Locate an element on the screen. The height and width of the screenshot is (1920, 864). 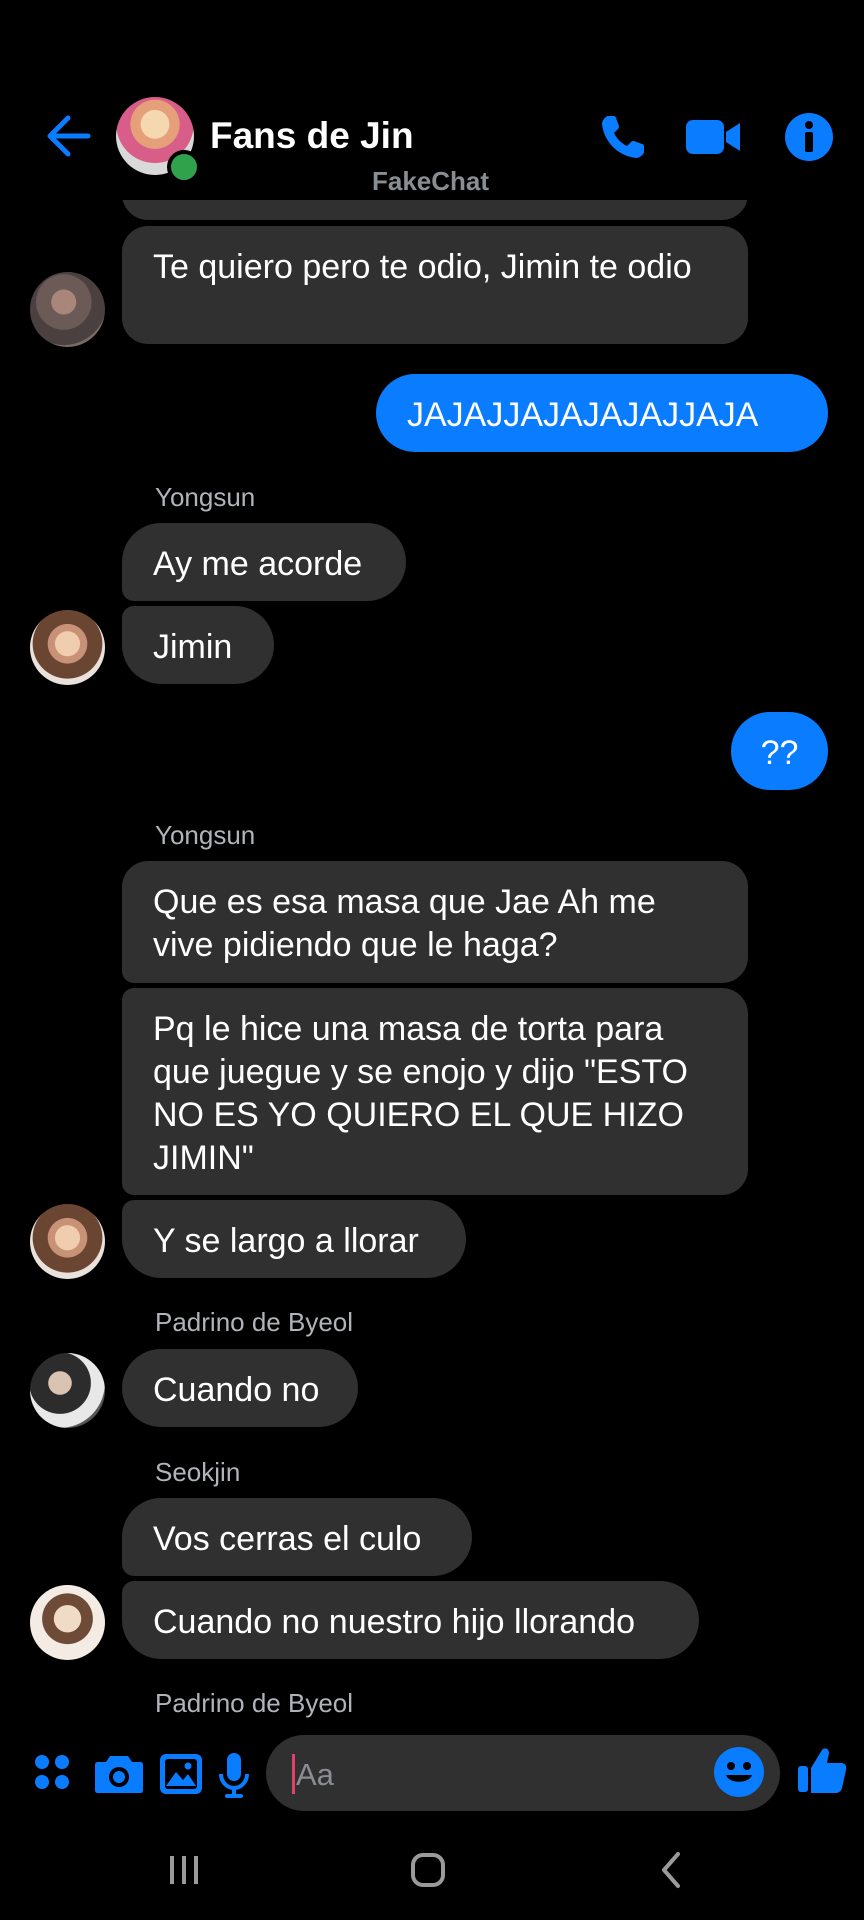
message-input-placeholder: Aa is located at coordinates (315, 1774).